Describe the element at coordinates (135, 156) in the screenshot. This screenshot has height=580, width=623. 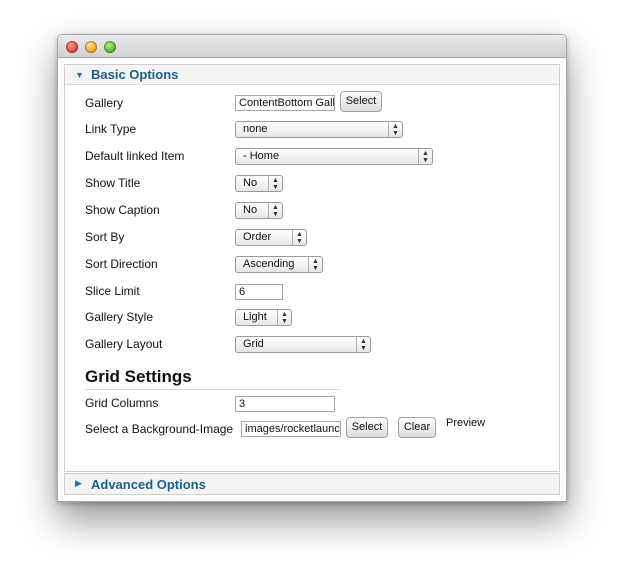
I see `default-linked-item-label: Default linked Item` at that location.